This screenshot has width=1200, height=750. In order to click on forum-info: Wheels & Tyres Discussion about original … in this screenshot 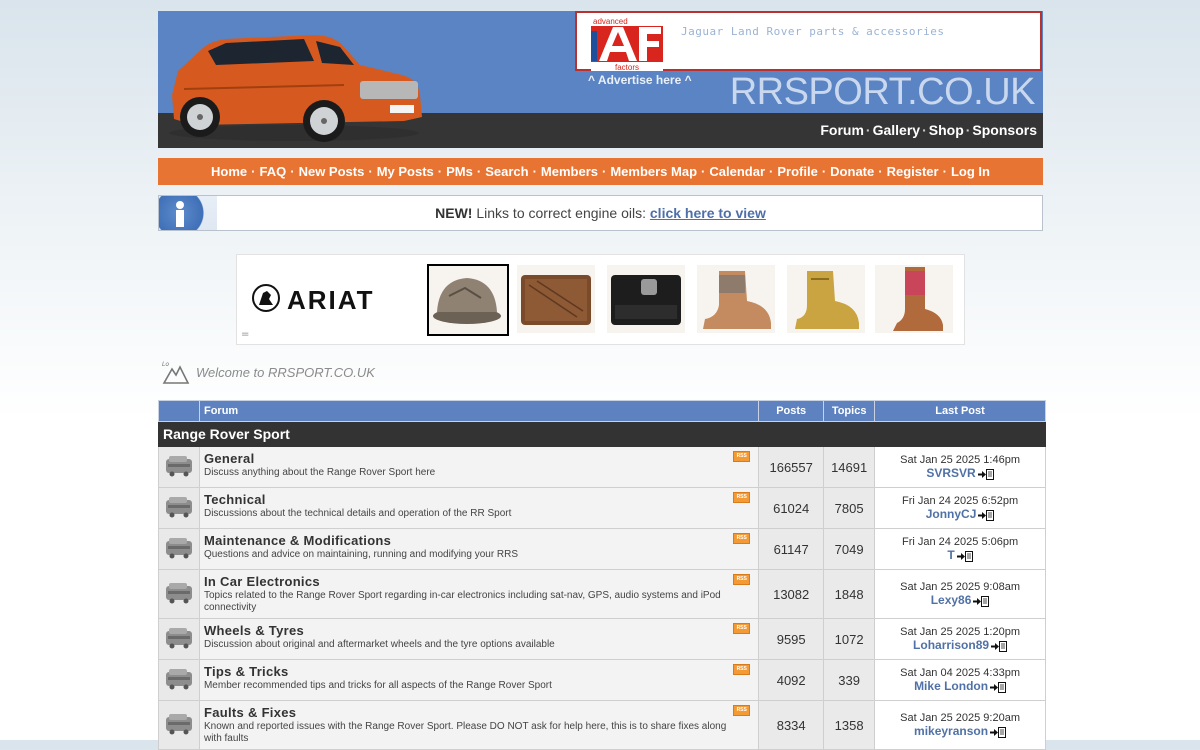, I will do `click(479, 639)`.